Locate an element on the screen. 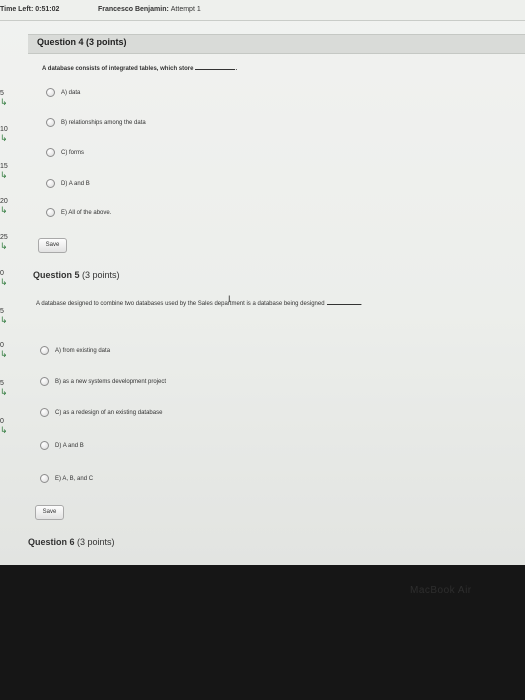 The height and width of the screenshot is (700, 525). question-6-points: (3 points) is located at coordinates (96, 542).